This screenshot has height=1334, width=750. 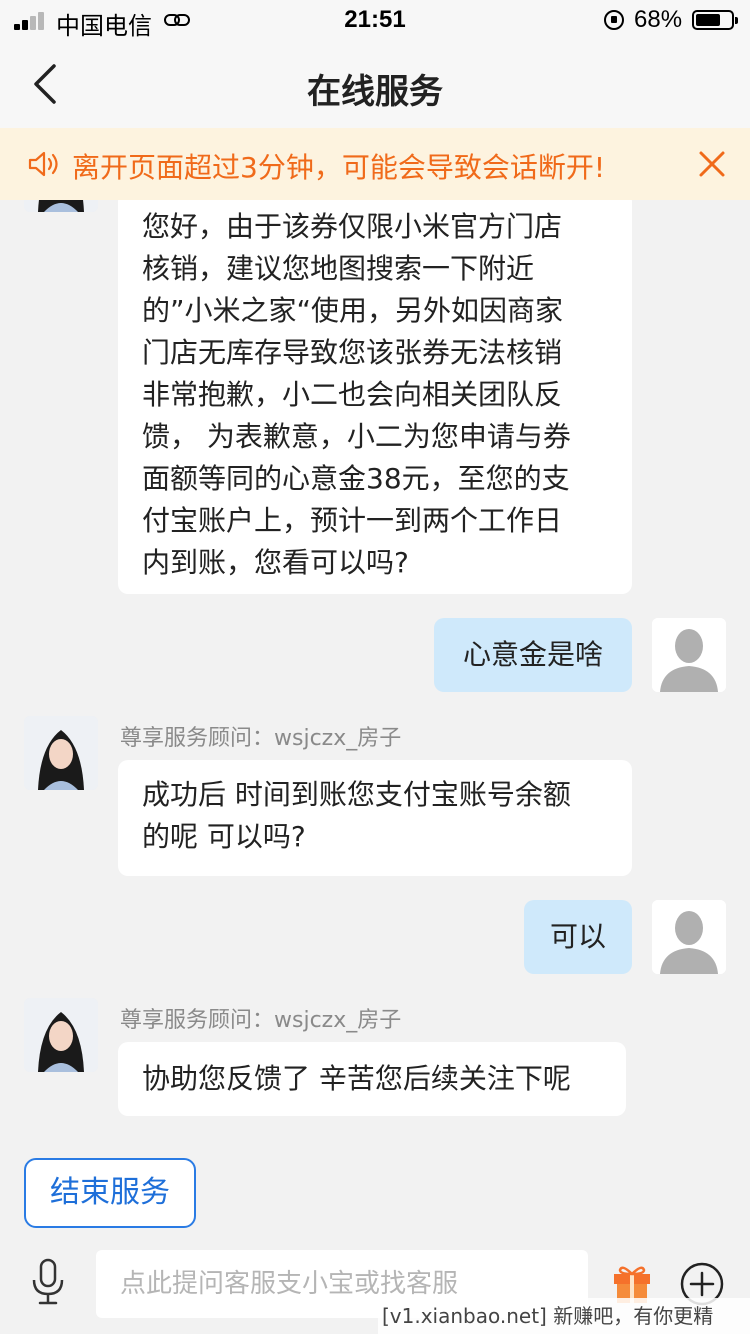 I want to click on status-bar: 中国电信 21:51 68%, so click(x=375, y=20).